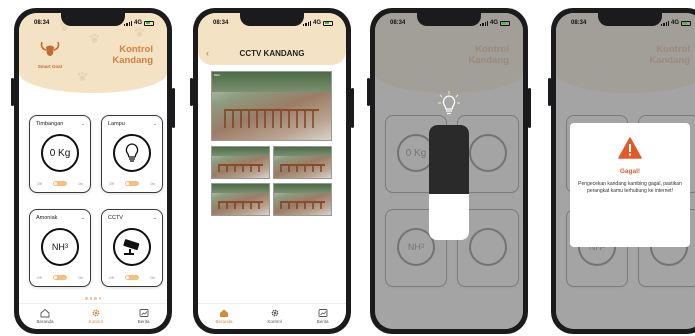 The image size is (695, 336). Describe the element at coordinates (449, 103) in the screenshot. I see `lightbulb-glow-icon` at that location.